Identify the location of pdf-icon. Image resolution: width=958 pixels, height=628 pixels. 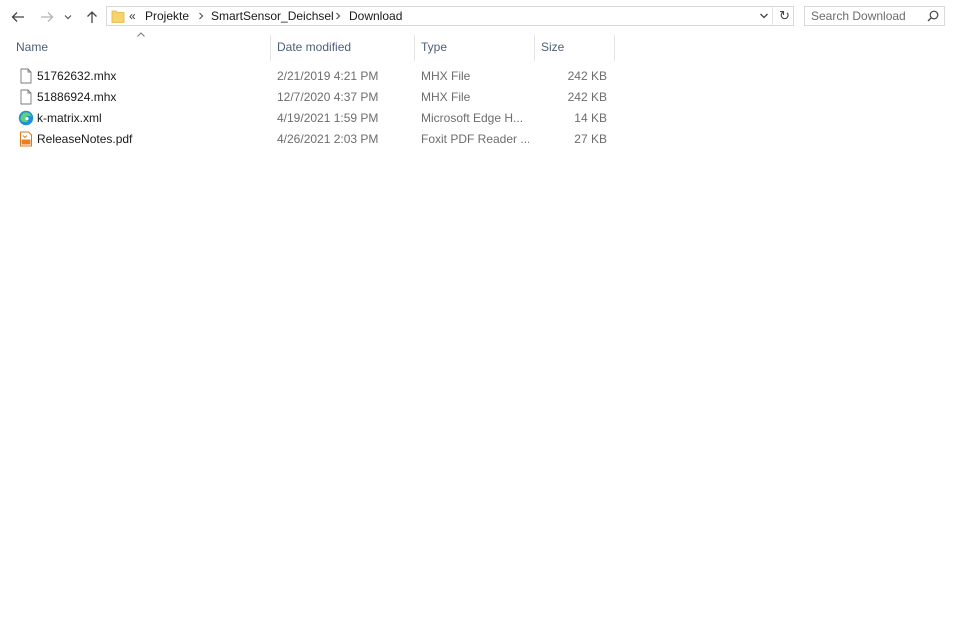
(26, 139).